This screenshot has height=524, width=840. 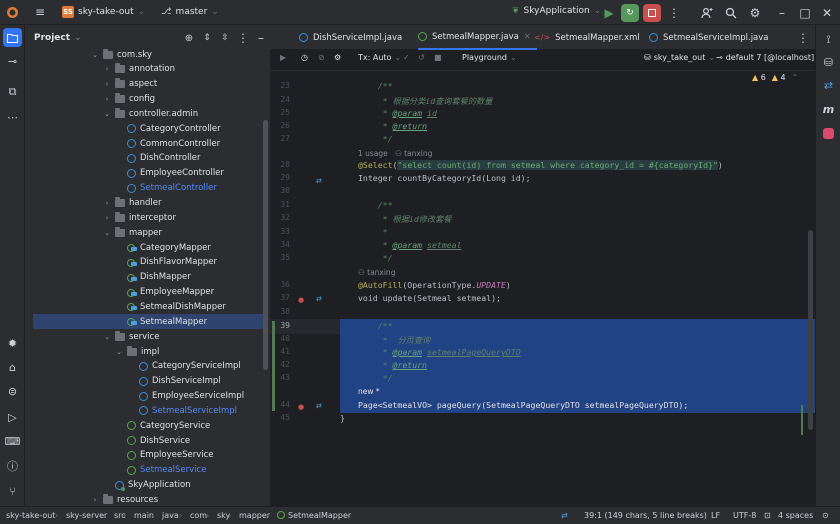 I want to click on project-tool-icon, so click(x=12, y=37).